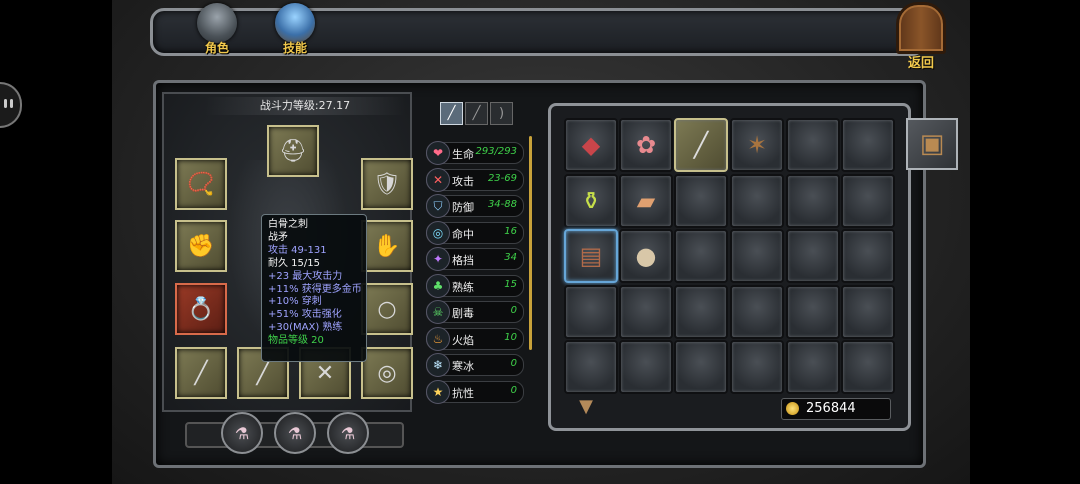  I want to click on inventory-slot: ▤, so click(591, 256).